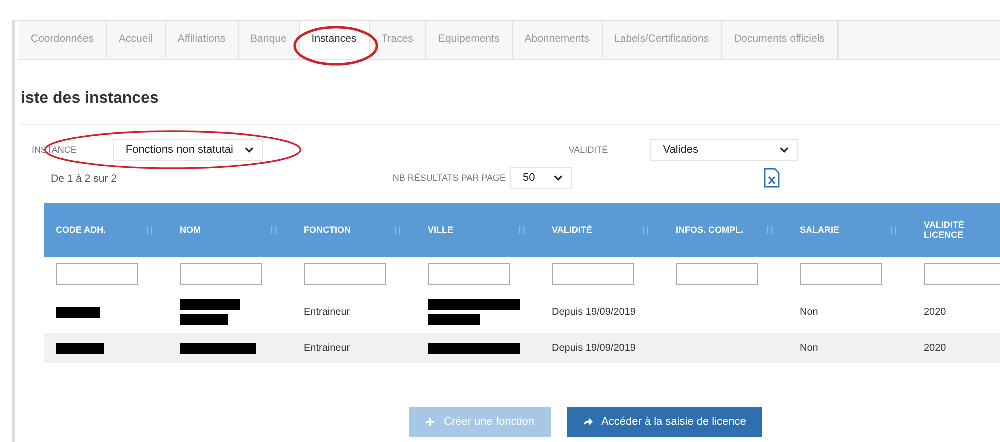 The image size is (1000, 442). What do you see at coordinates (202, 40) in the screenshot?
I see `tab: Affiliations` at bounding box center [202, 40].